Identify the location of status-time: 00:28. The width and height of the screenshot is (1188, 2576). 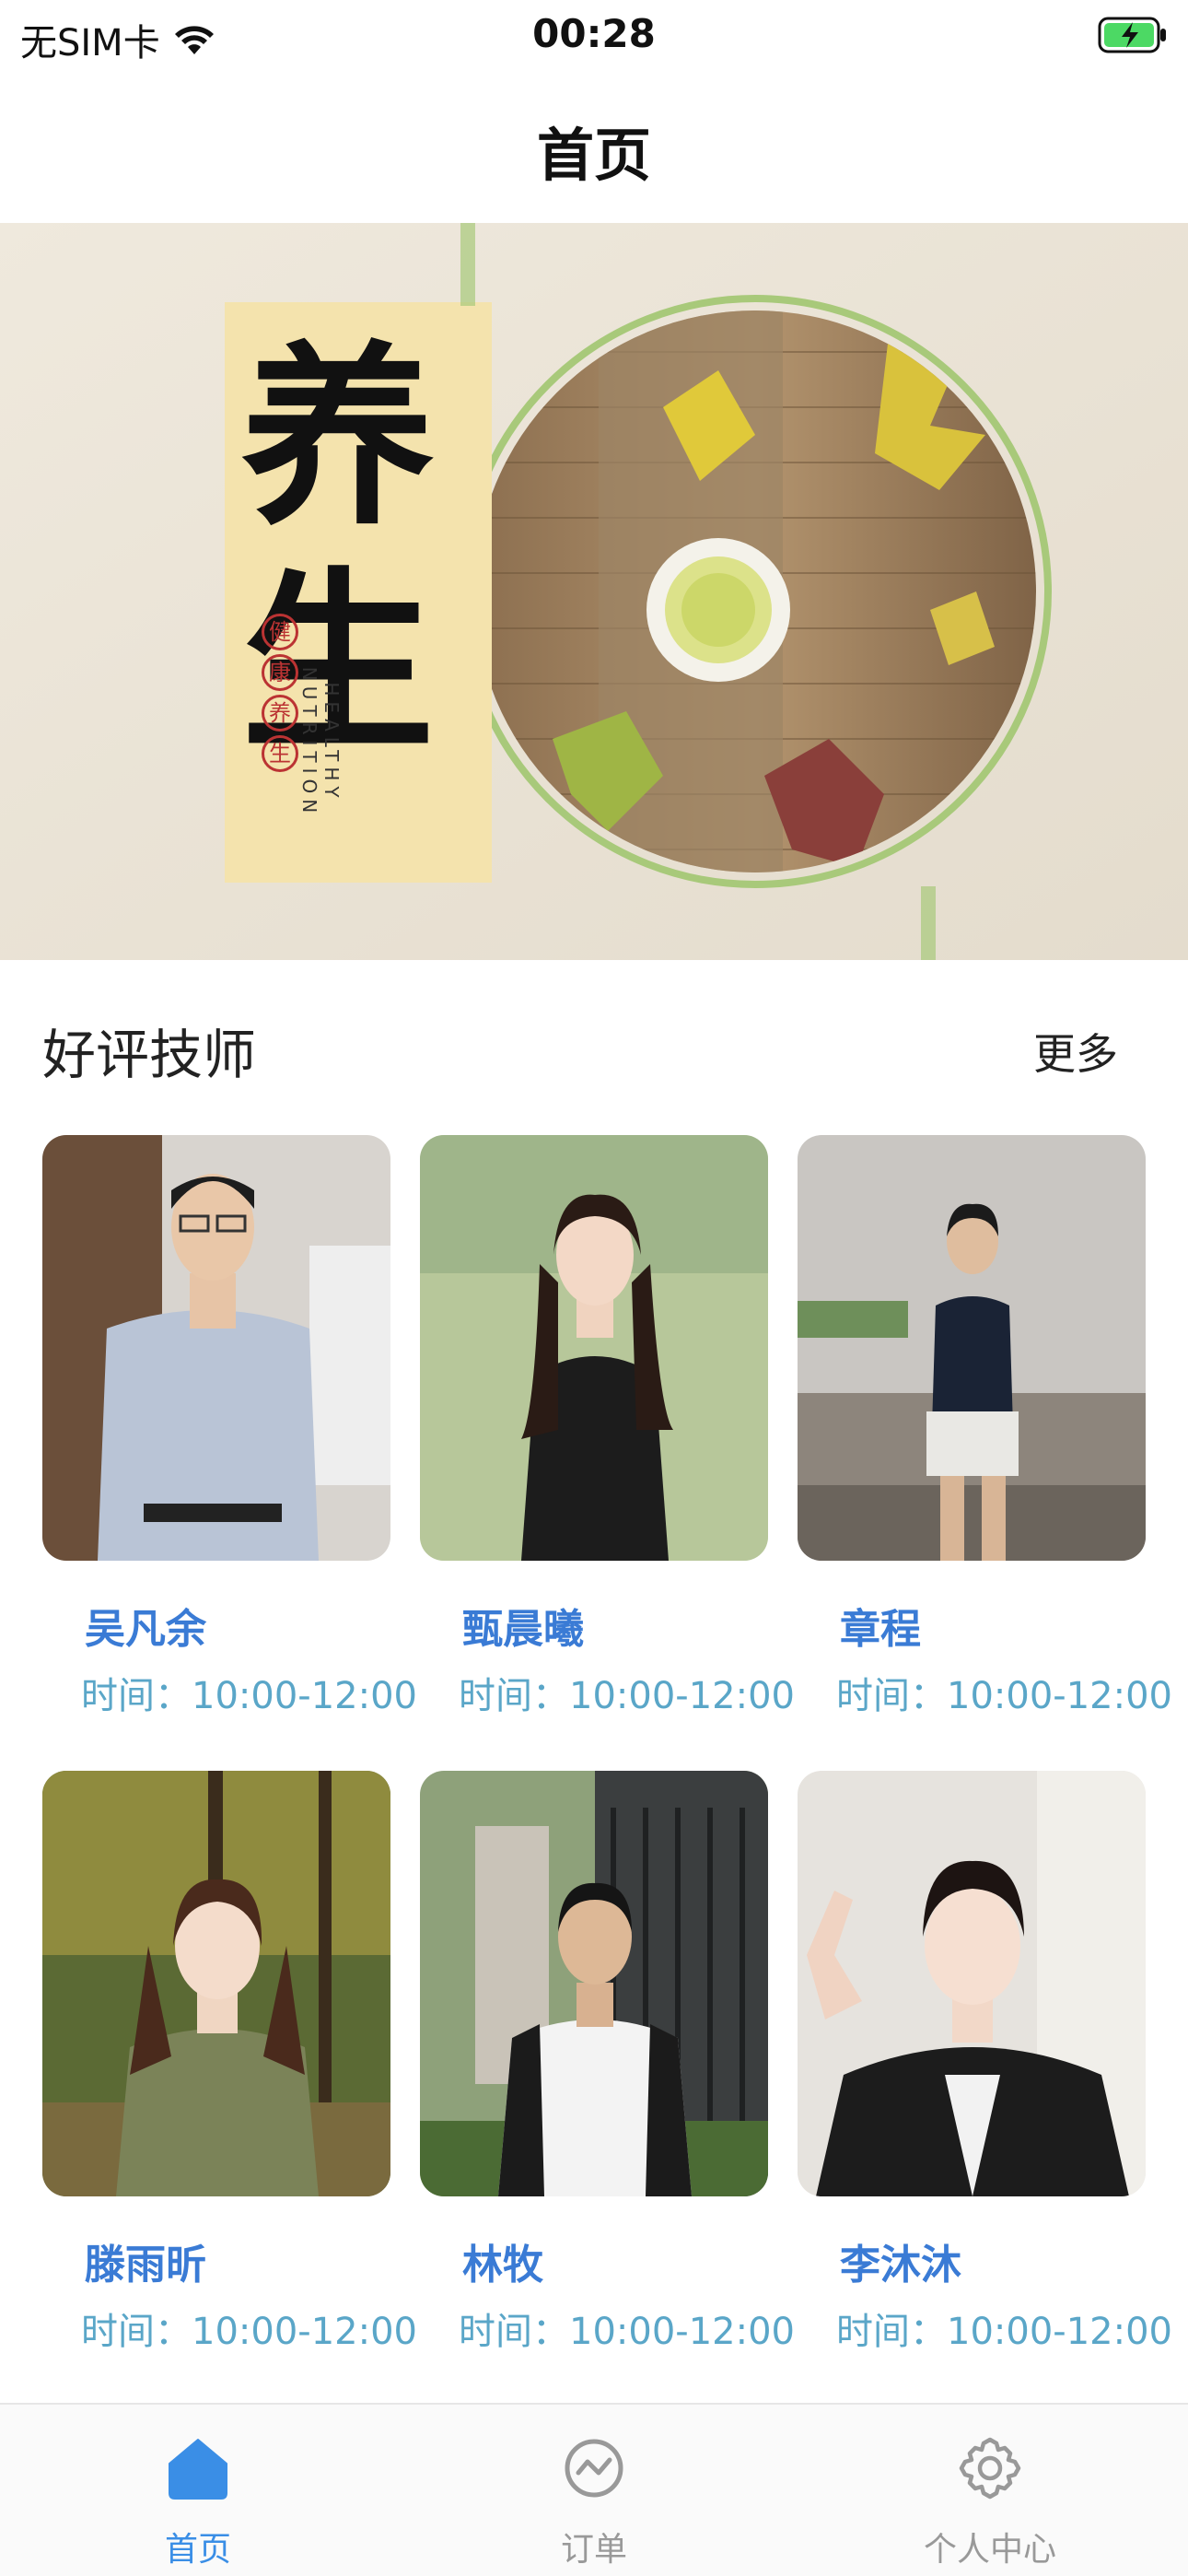
(594, 33).